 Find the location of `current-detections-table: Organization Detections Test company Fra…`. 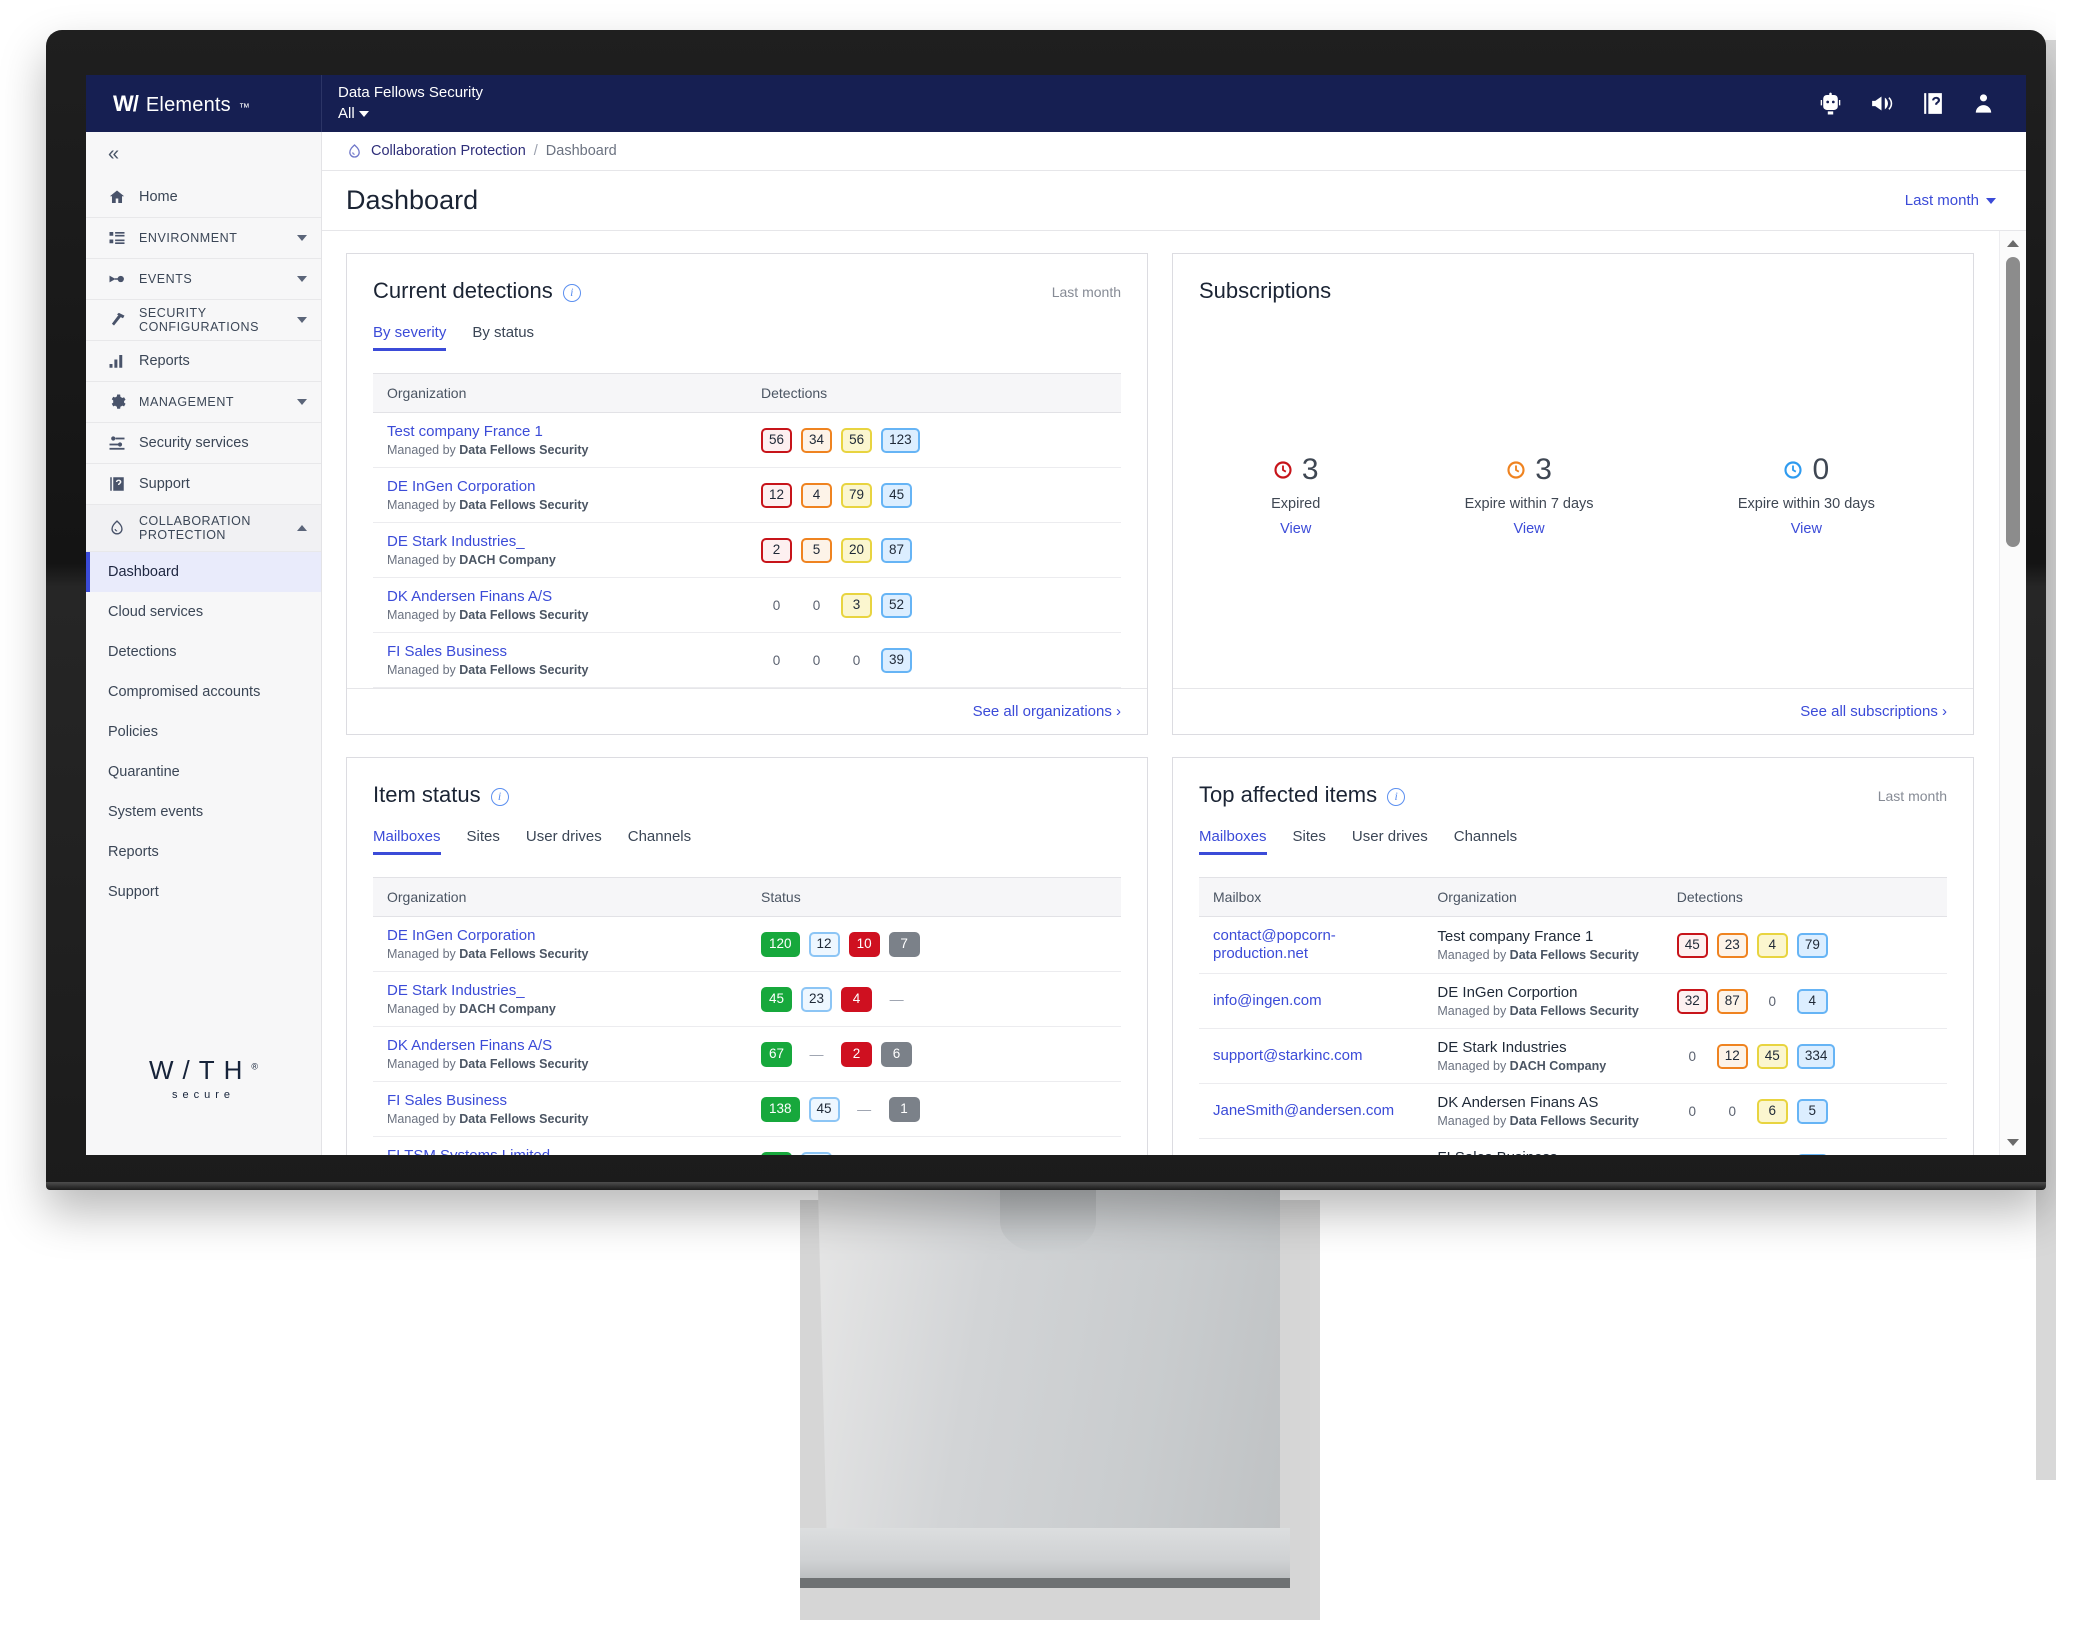

current-detections-table: Organization Detections Test company Fra… is located at coordinates (747, 530).